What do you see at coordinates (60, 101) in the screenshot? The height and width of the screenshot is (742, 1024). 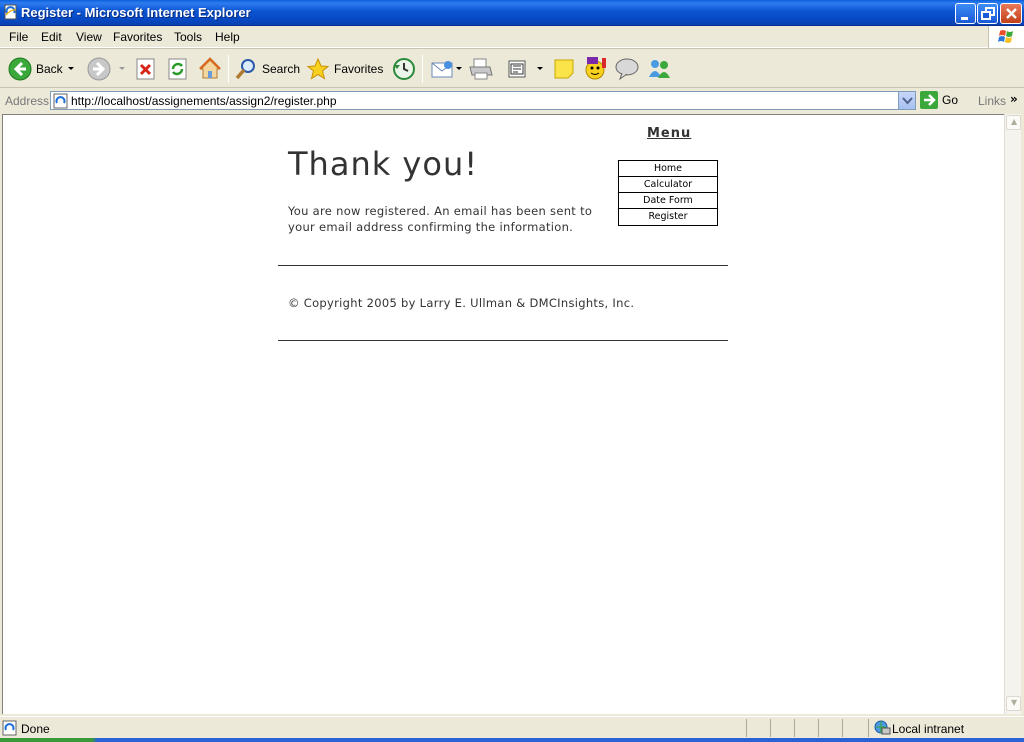 I see `page-icon` at bounding box center [60, 101].